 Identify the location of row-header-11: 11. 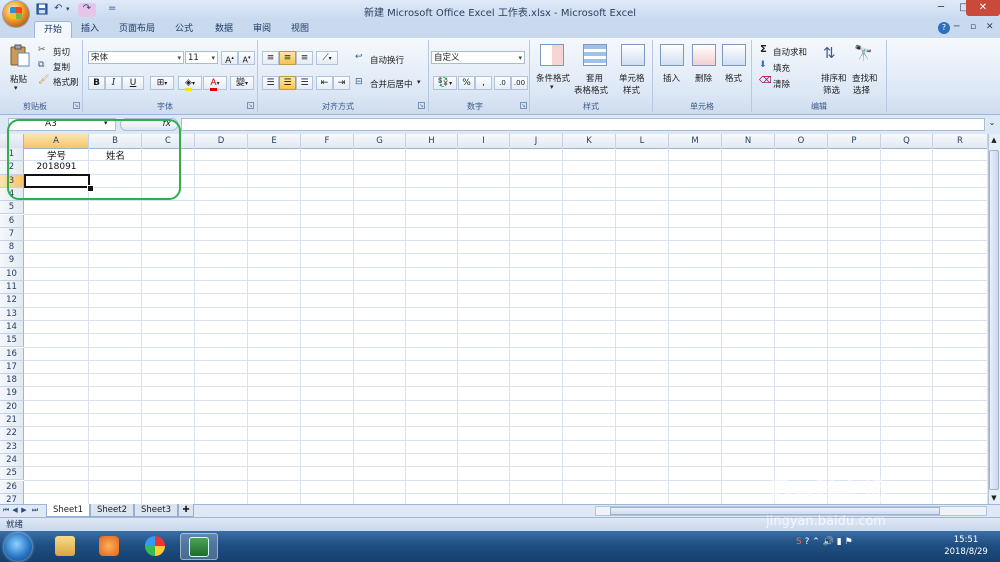
(12, 288).